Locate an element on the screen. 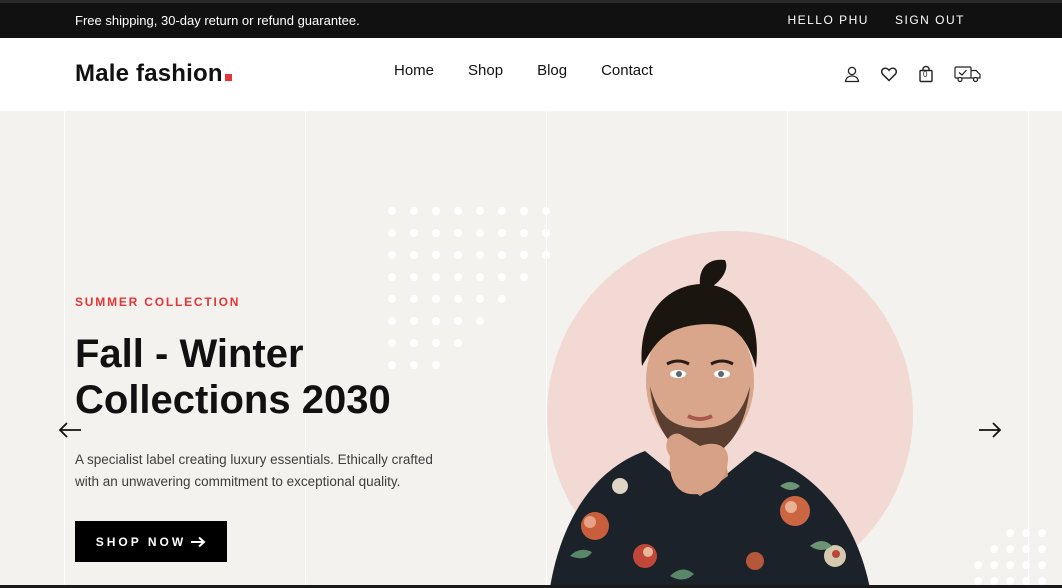  logo: Male fashion is located at coordinates (153, 74).